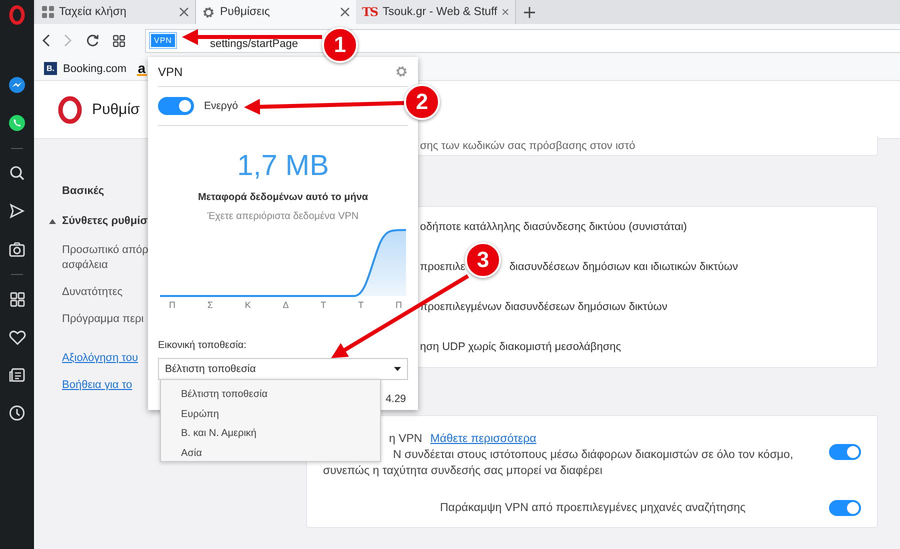  Describe the element at coordinates (92, 40) in the screenshot. I see `reload-icon` at that location.